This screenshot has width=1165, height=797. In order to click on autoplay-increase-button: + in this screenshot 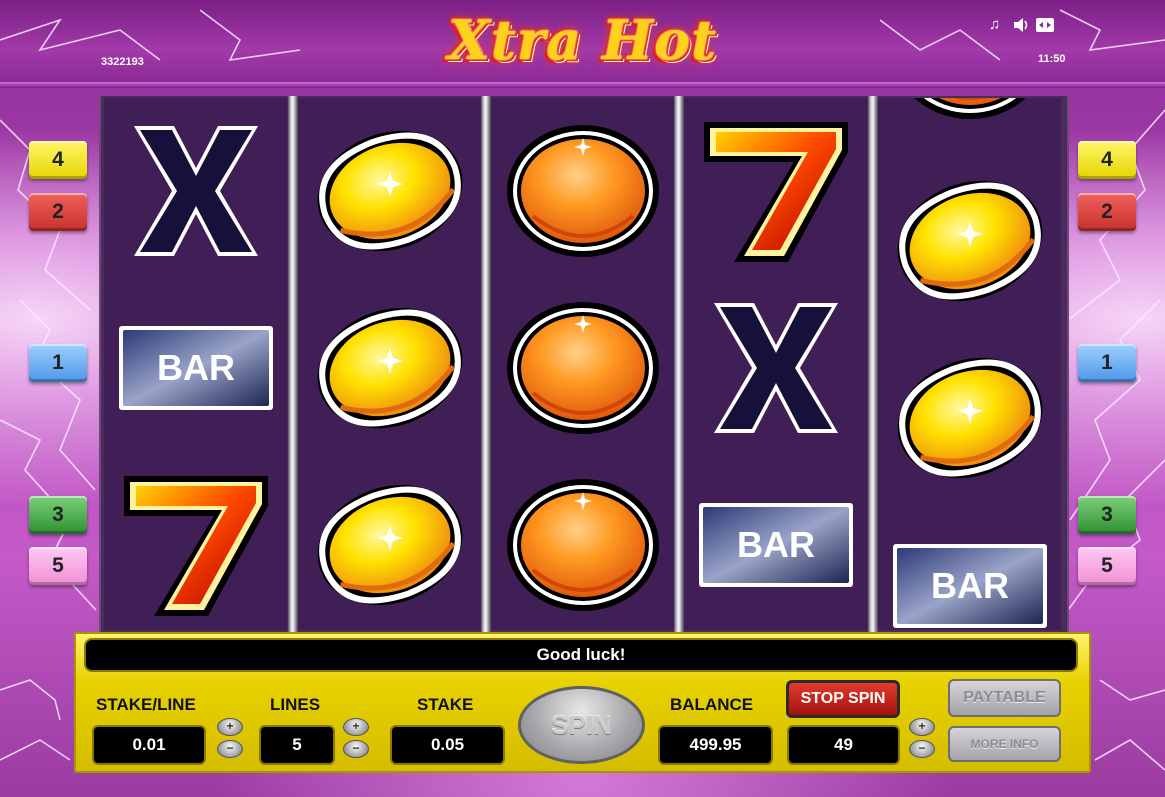, I will do `click(922, 727)`.